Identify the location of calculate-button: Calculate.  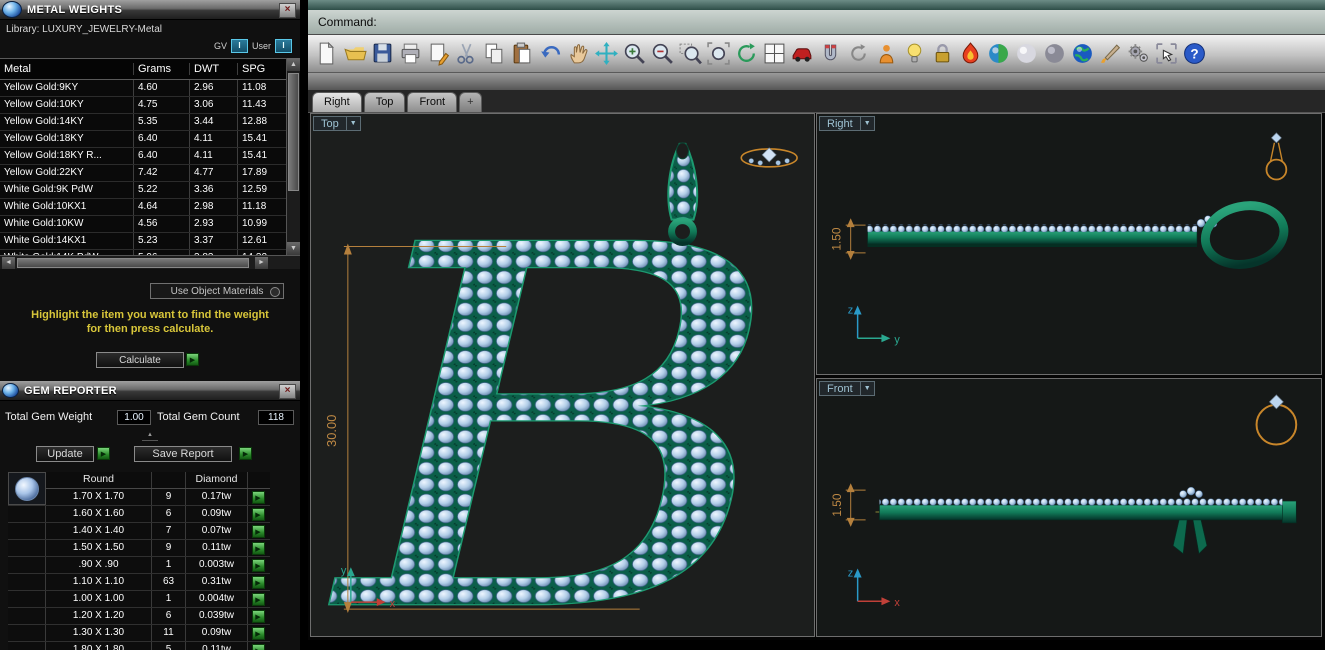
(140, 360).